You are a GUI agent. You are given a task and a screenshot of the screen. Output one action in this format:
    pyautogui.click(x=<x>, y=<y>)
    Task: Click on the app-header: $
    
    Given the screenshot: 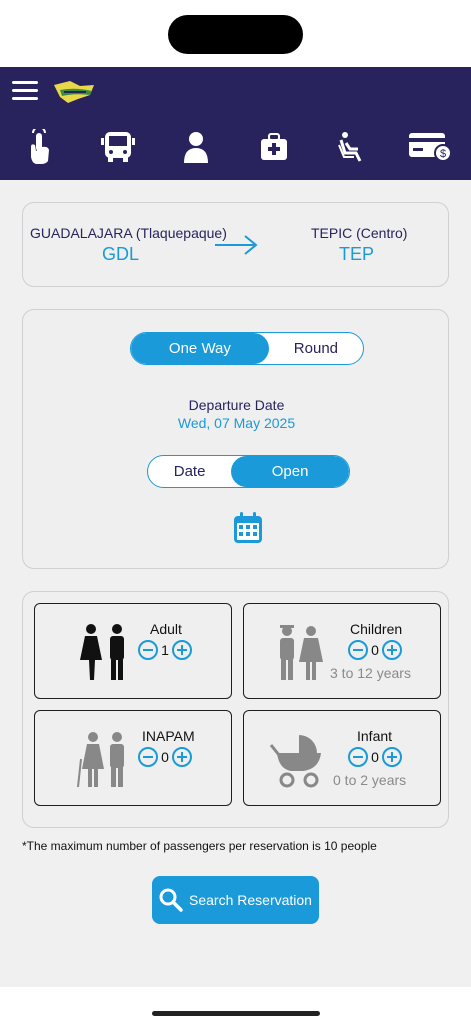 What is the action you would take?
    pyautogui.click(x=235, y=123)
    